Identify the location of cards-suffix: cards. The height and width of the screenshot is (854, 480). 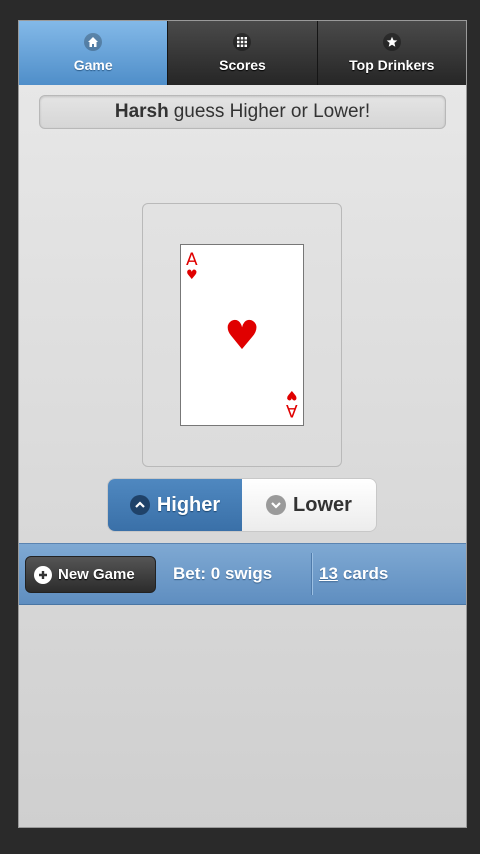
(365, 573).